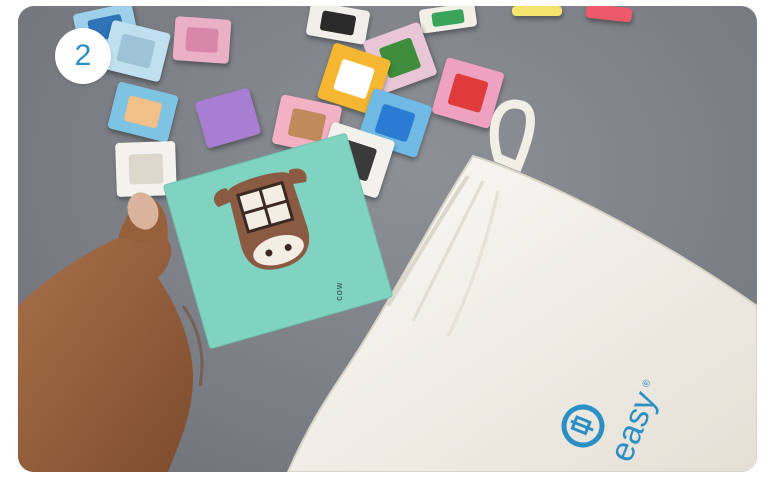 The image size is (762, 478). I want to click on card-word-label: cow, so click(339, 291).